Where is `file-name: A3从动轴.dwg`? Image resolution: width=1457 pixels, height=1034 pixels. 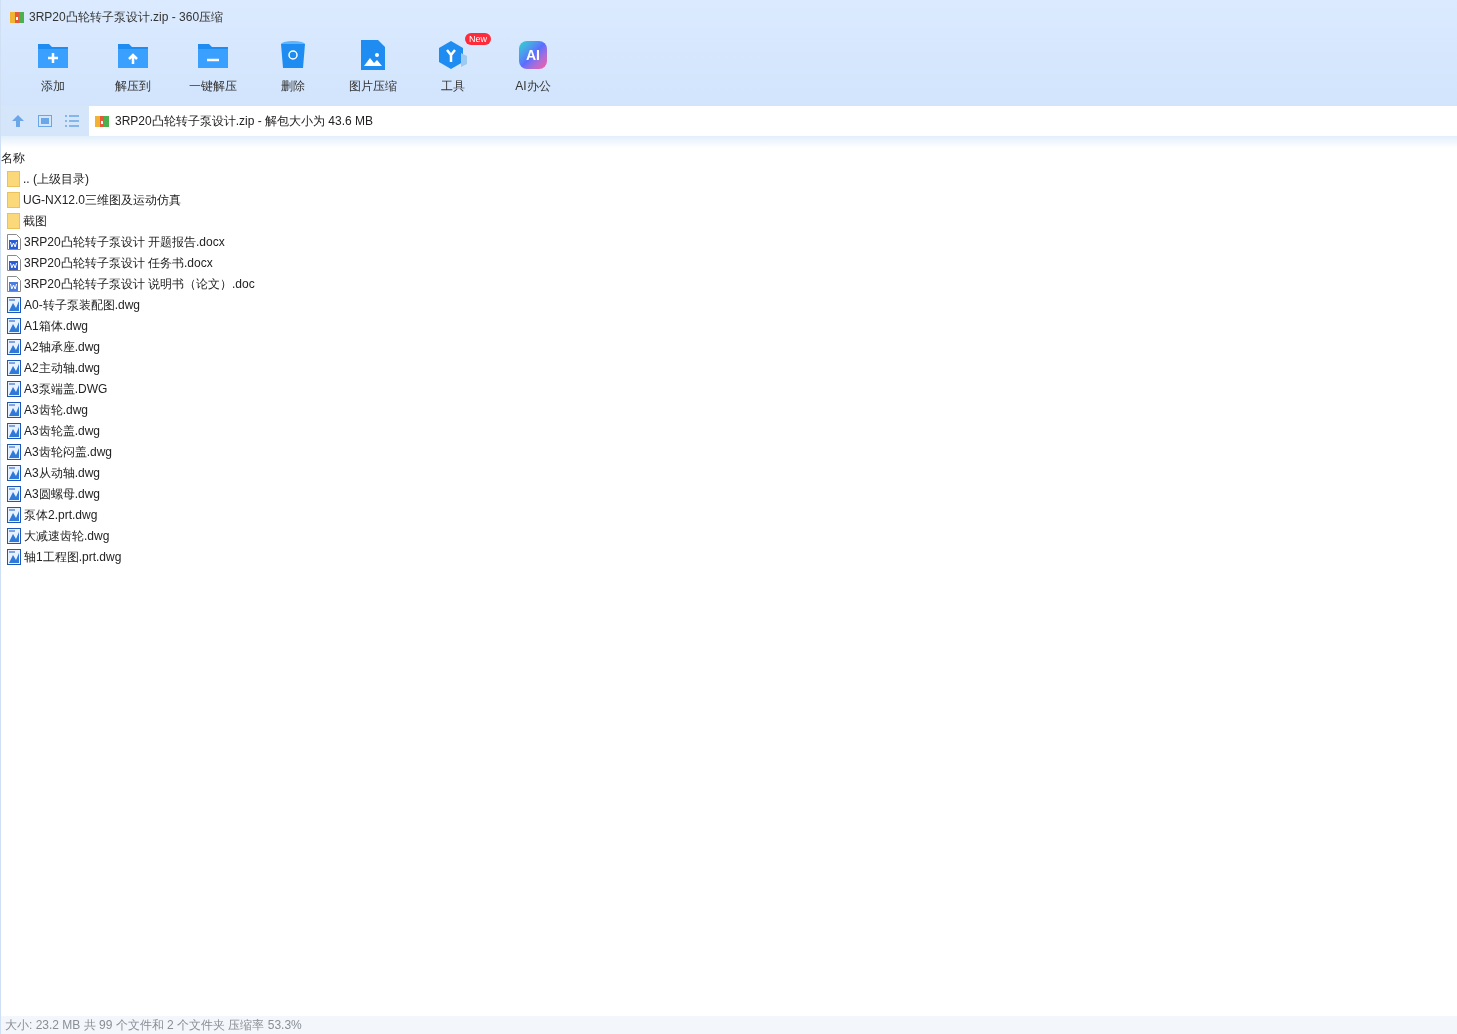 file-name: A3从动轴.dwg is located at coordinates (62, 472).